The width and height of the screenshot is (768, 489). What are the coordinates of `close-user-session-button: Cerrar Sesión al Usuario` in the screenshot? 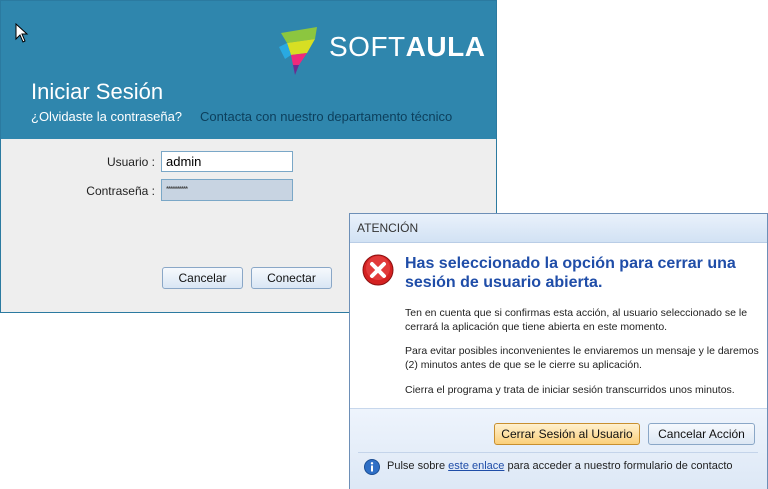 It's located at (567, 434).